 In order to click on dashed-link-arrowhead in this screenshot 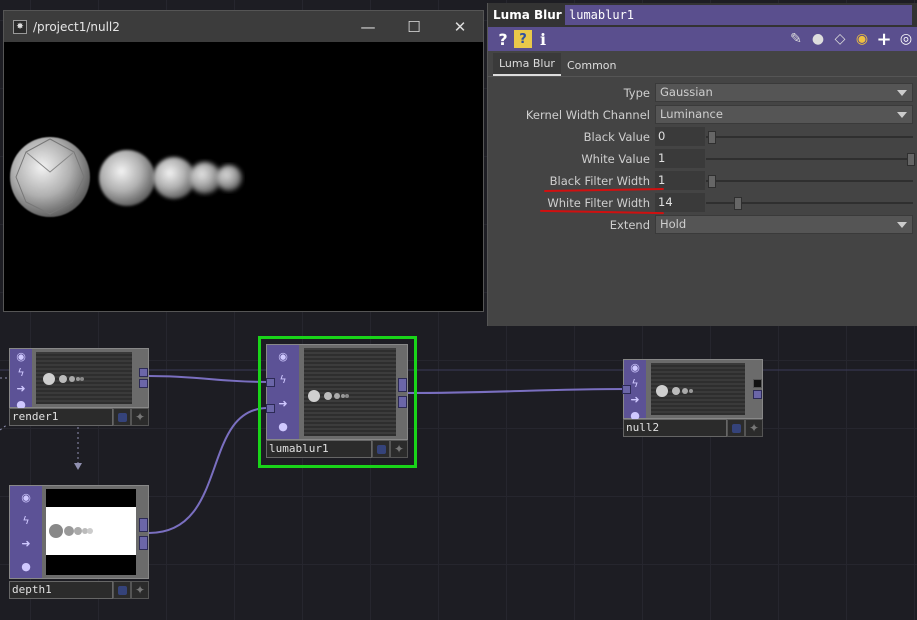, I will do `click(78, 466)`.